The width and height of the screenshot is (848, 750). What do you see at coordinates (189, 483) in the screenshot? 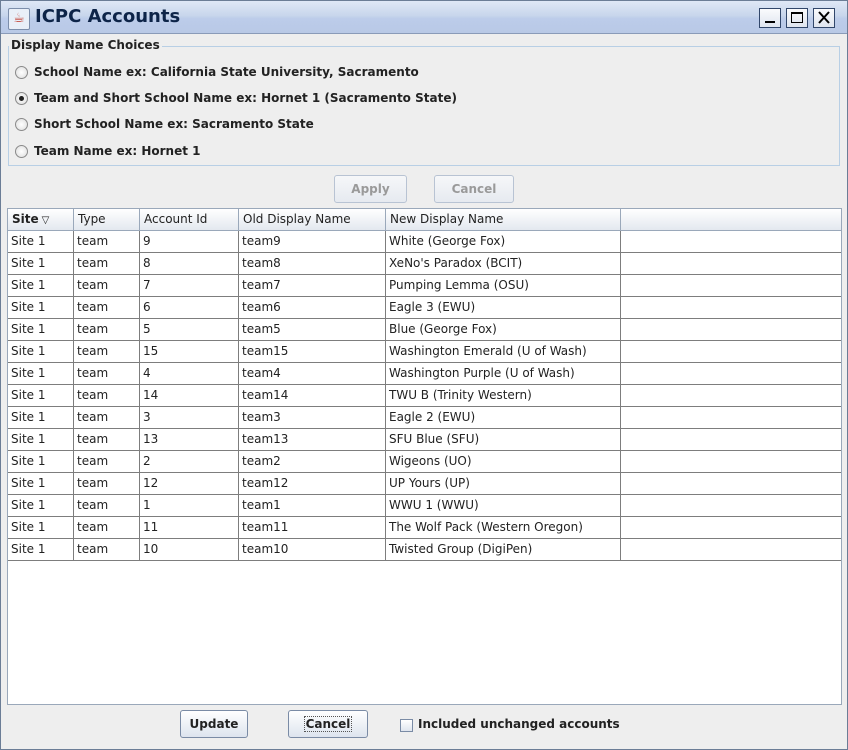
I see `table-cell: 12` at bounding box center [189, 483].